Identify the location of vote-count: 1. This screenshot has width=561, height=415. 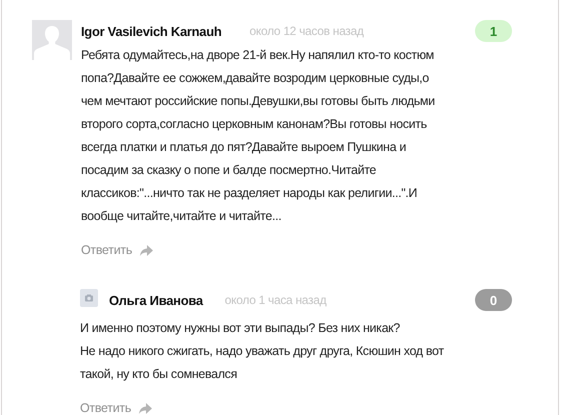
(493, 31).